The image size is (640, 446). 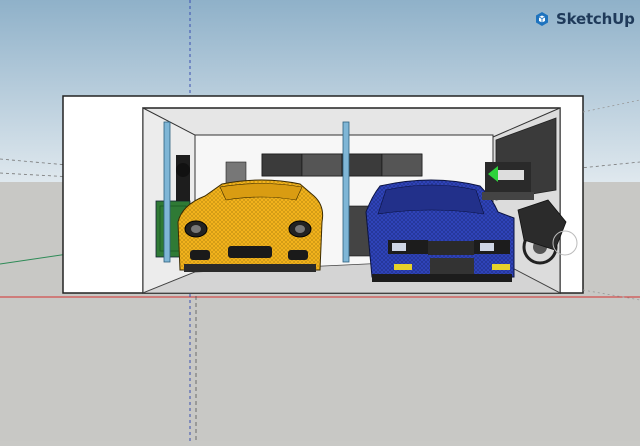 What do you see at coordinates (346, 192) in the screenshot?
I see `lift-pillar-center` at bounding box center [346, 192].